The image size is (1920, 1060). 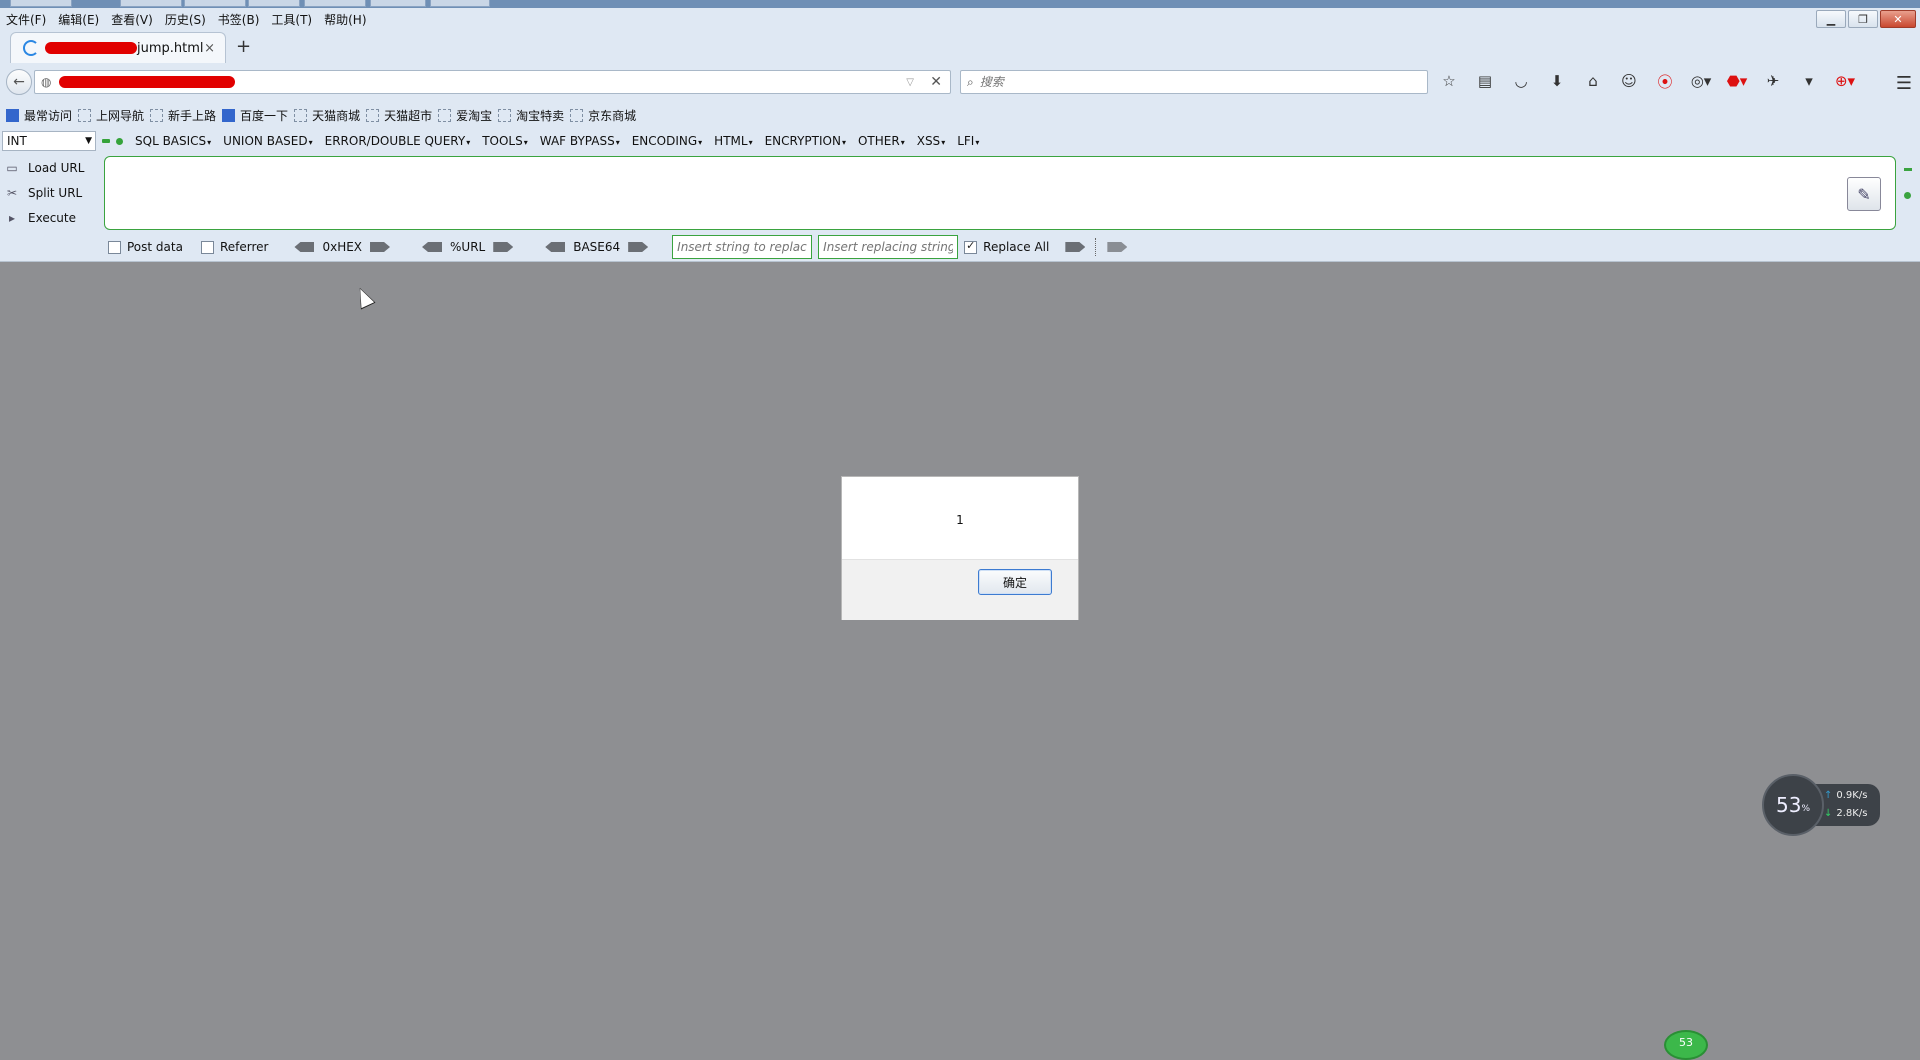 What do you see at coordinates (1189, 82) in the screenshot?
I see `search-input` at bounding box center [1189, 82].